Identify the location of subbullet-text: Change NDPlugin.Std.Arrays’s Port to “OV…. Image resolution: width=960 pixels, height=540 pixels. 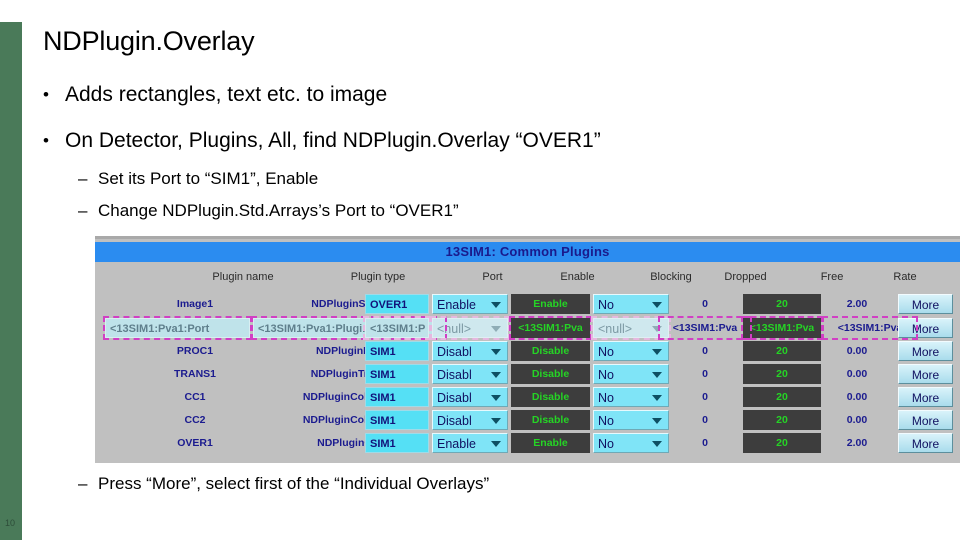
(278, 210).